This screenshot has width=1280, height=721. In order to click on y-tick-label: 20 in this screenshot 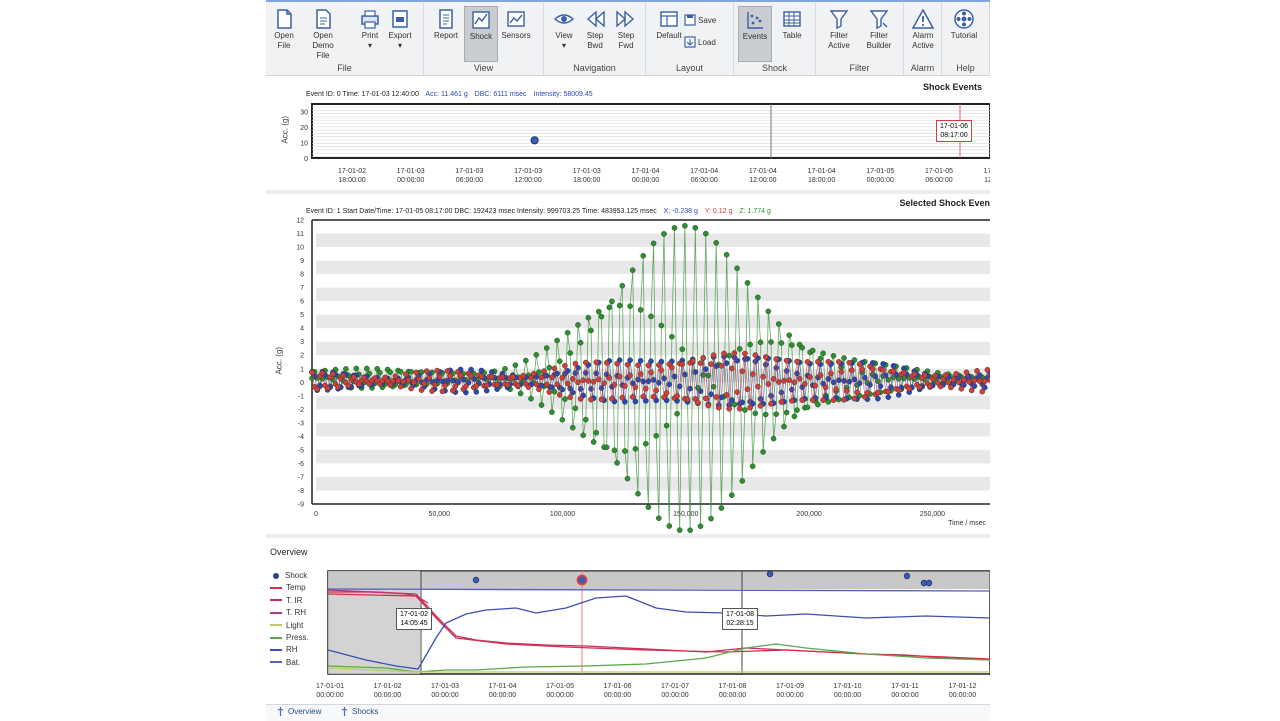, I will do `click(304, 128)`.